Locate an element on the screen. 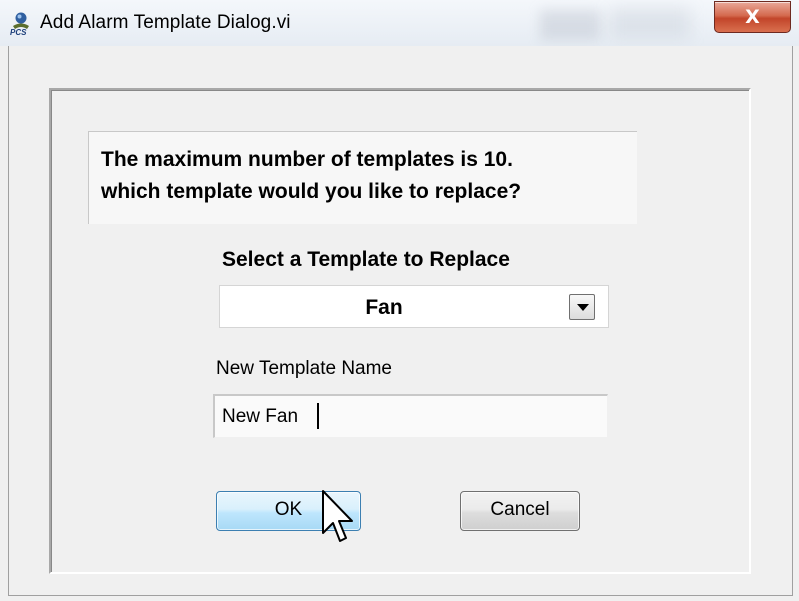 This screenshot has height=601, width=799. mouse-pointer-icon is located at coordinates (337, 516).